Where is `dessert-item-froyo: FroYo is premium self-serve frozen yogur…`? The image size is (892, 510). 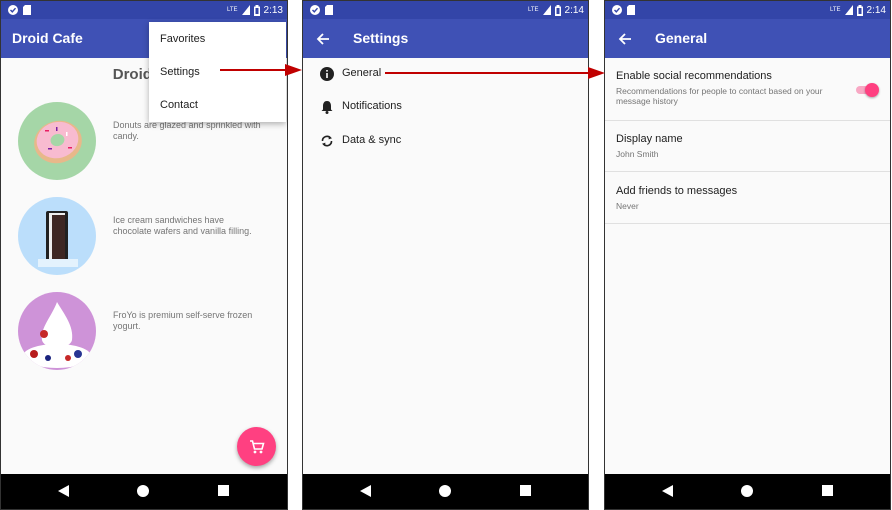 dessert-item-froyo: FroYo is premium self-serve frozen yogur… is located at coordinates (148, 332).